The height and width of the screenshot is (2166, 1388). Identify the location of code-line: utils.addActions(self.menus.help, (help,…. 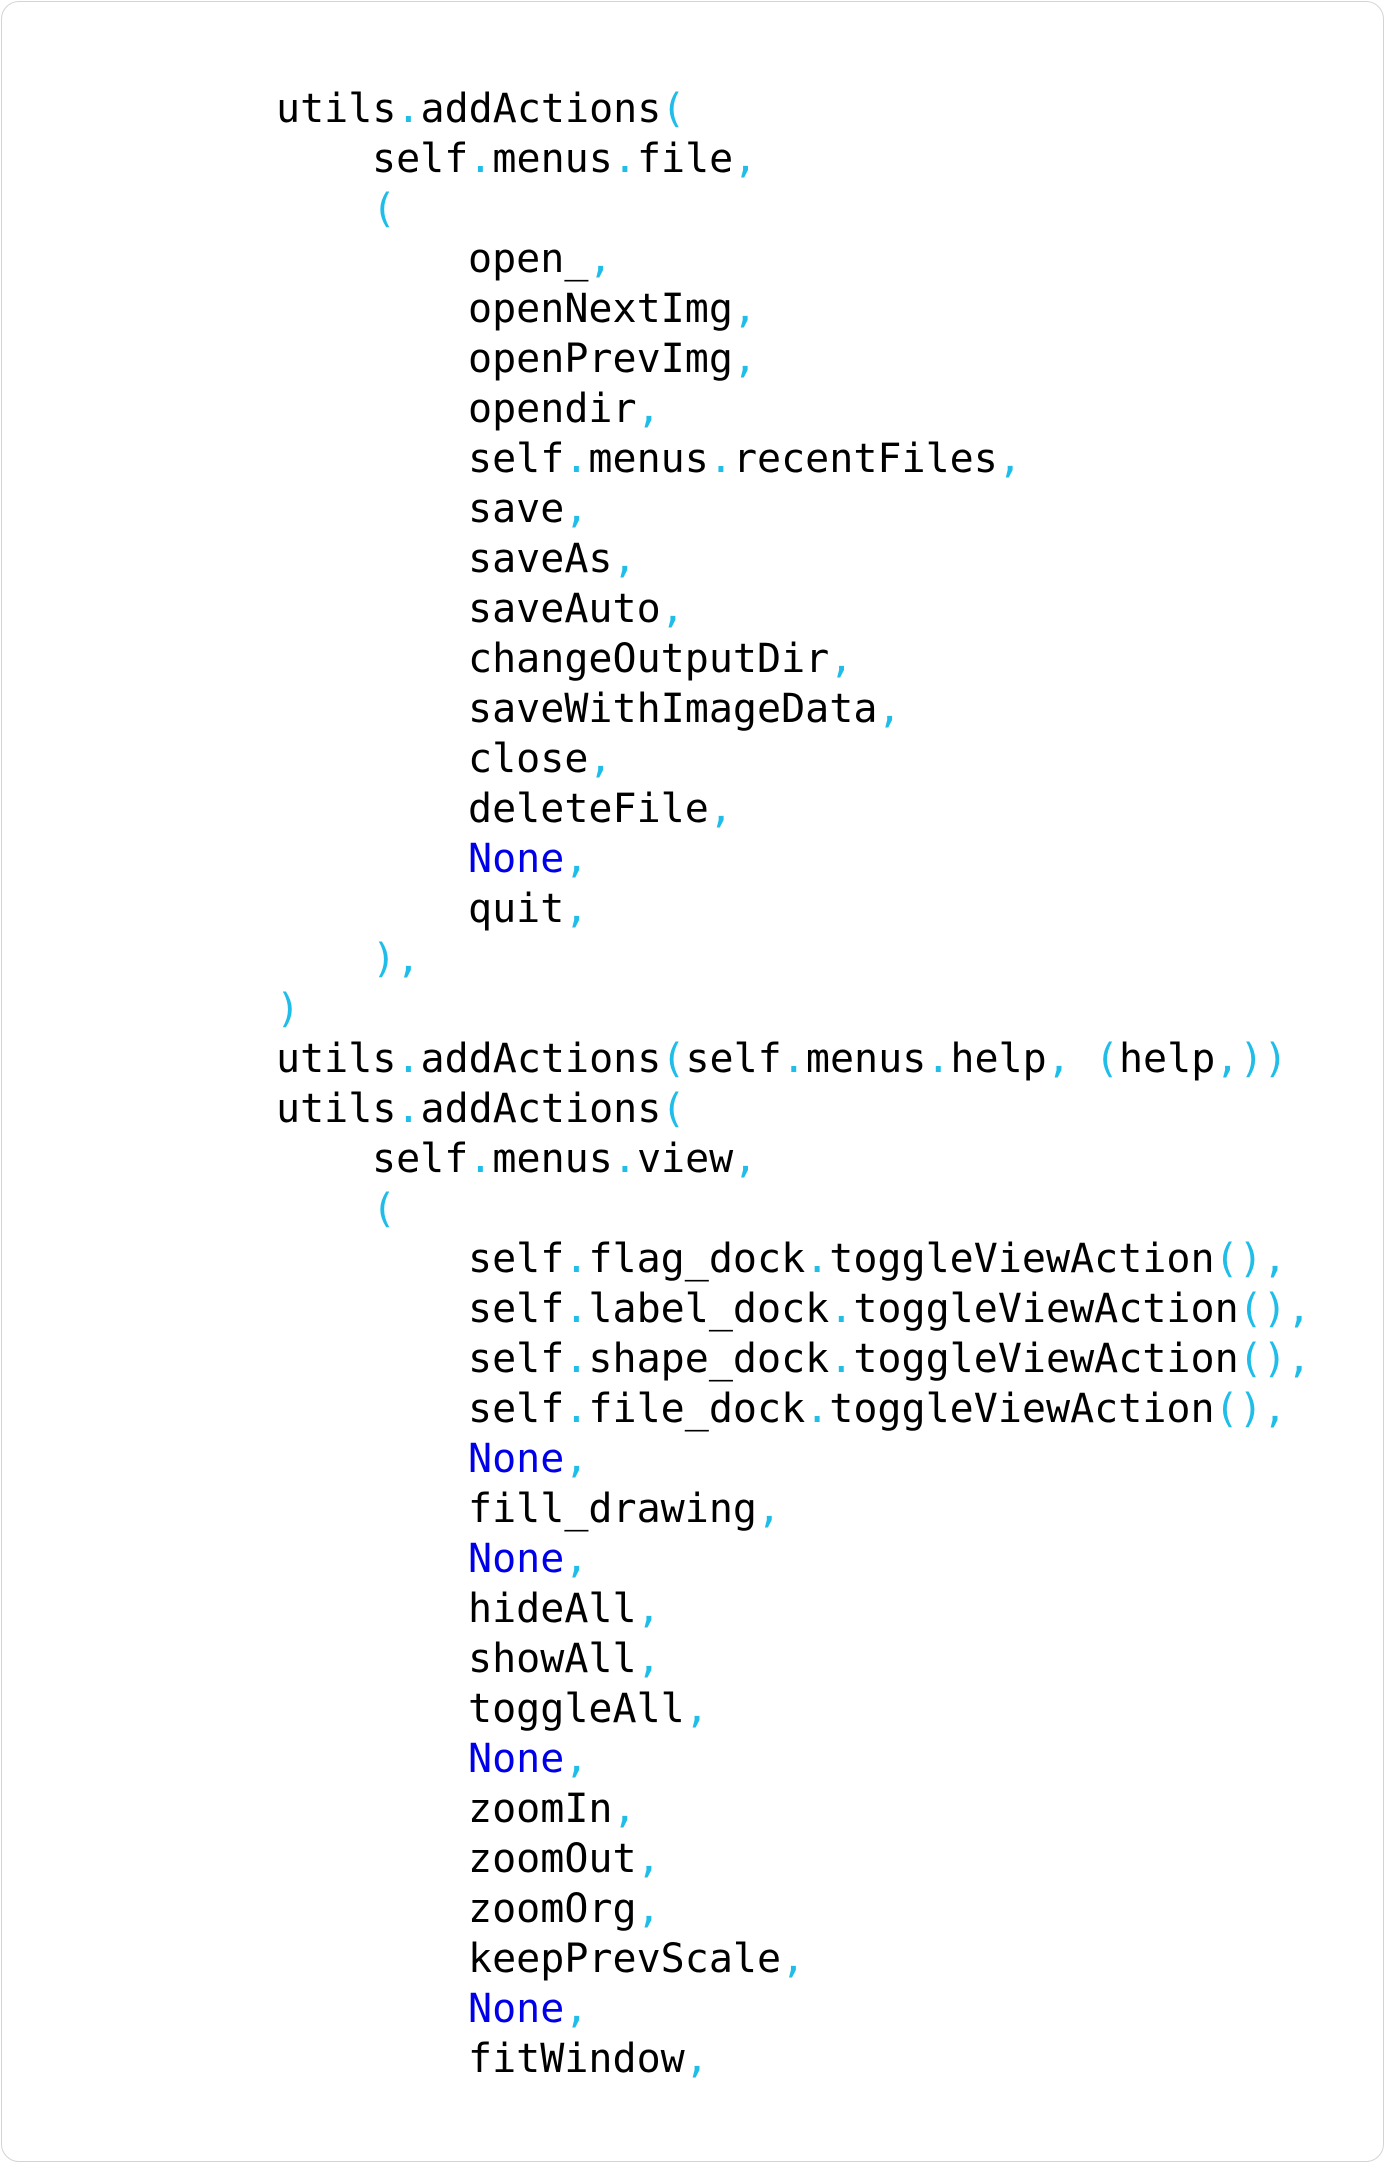
(656, 1059).